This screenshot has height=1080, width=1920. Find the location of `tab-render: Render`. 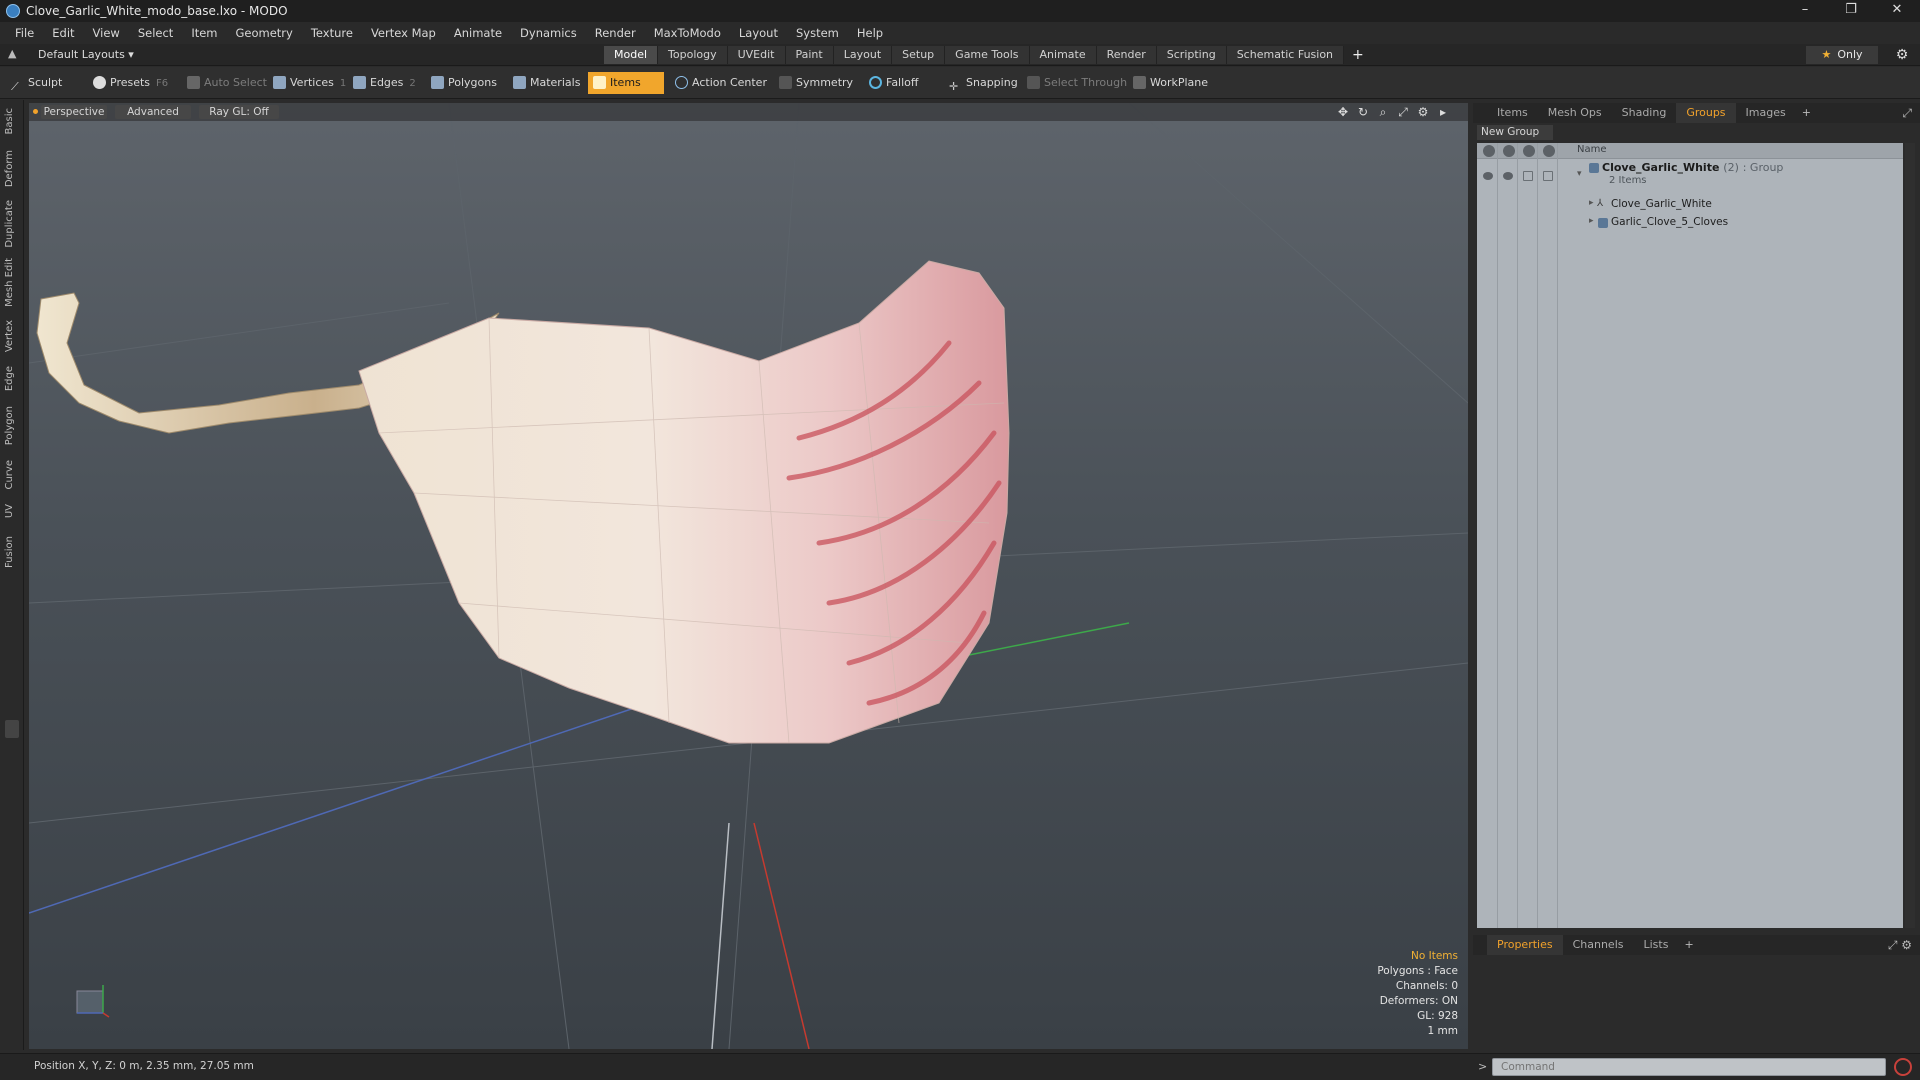

tab-render: Render is located at coordinates (1126, 55).